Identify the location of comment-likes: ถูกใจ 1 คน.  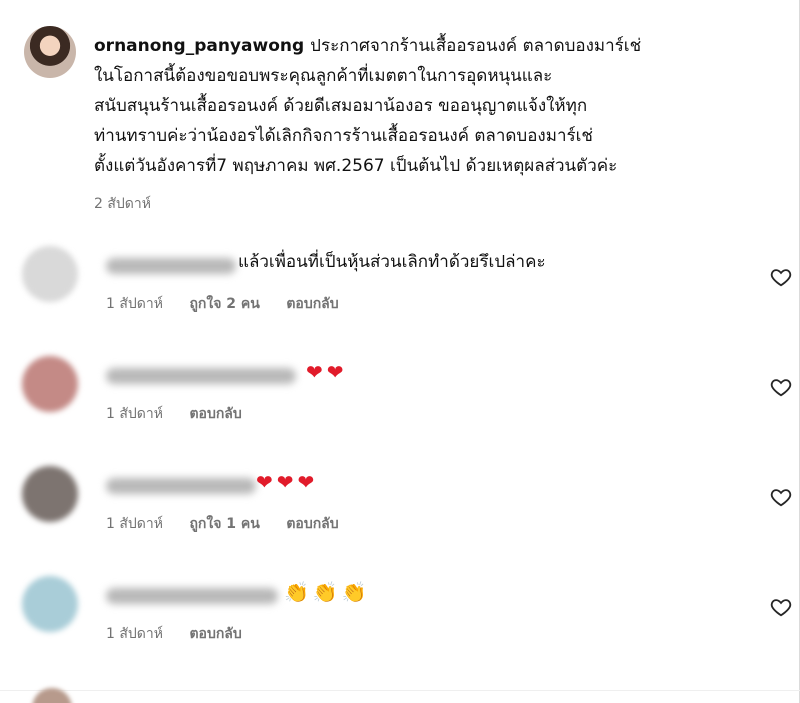
(224, 524).